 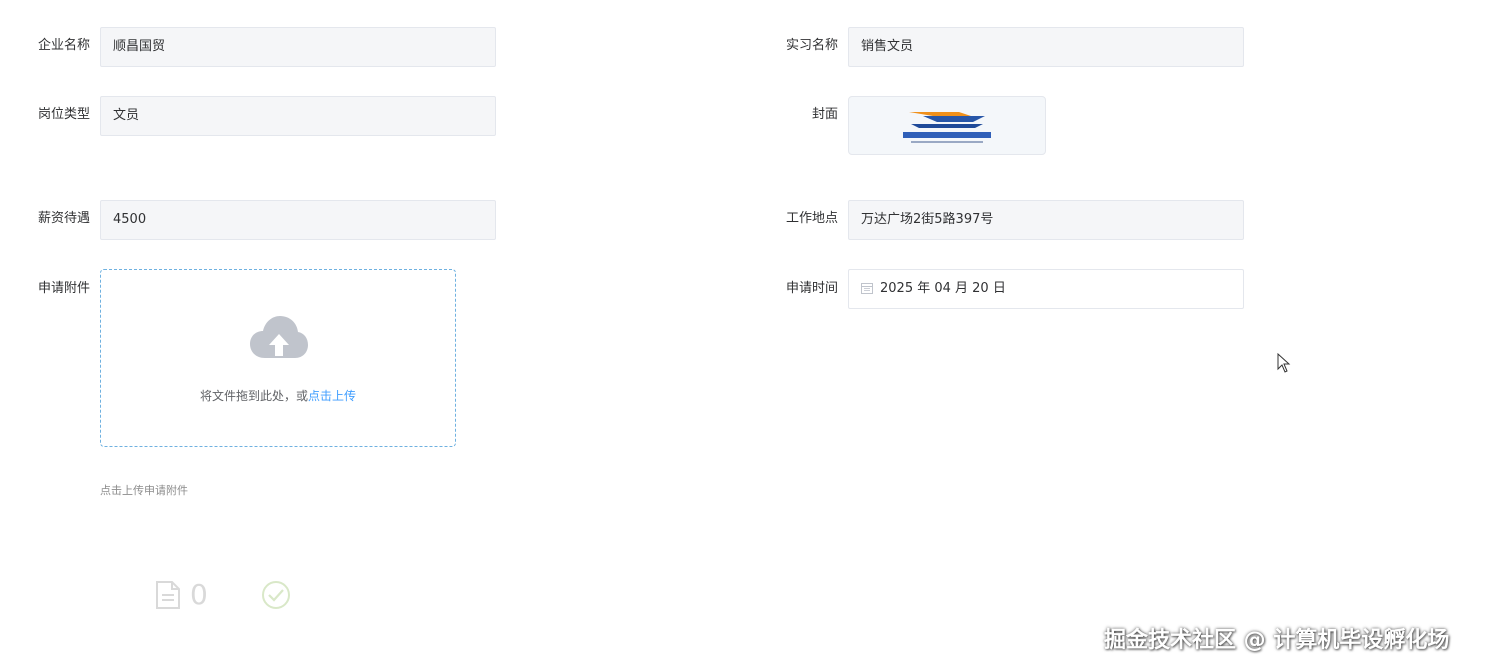 What do you see at coordinates (63, 288) in the screenshot?
I see `attachment-label: 申请附件` at bounding box center [63, 288].